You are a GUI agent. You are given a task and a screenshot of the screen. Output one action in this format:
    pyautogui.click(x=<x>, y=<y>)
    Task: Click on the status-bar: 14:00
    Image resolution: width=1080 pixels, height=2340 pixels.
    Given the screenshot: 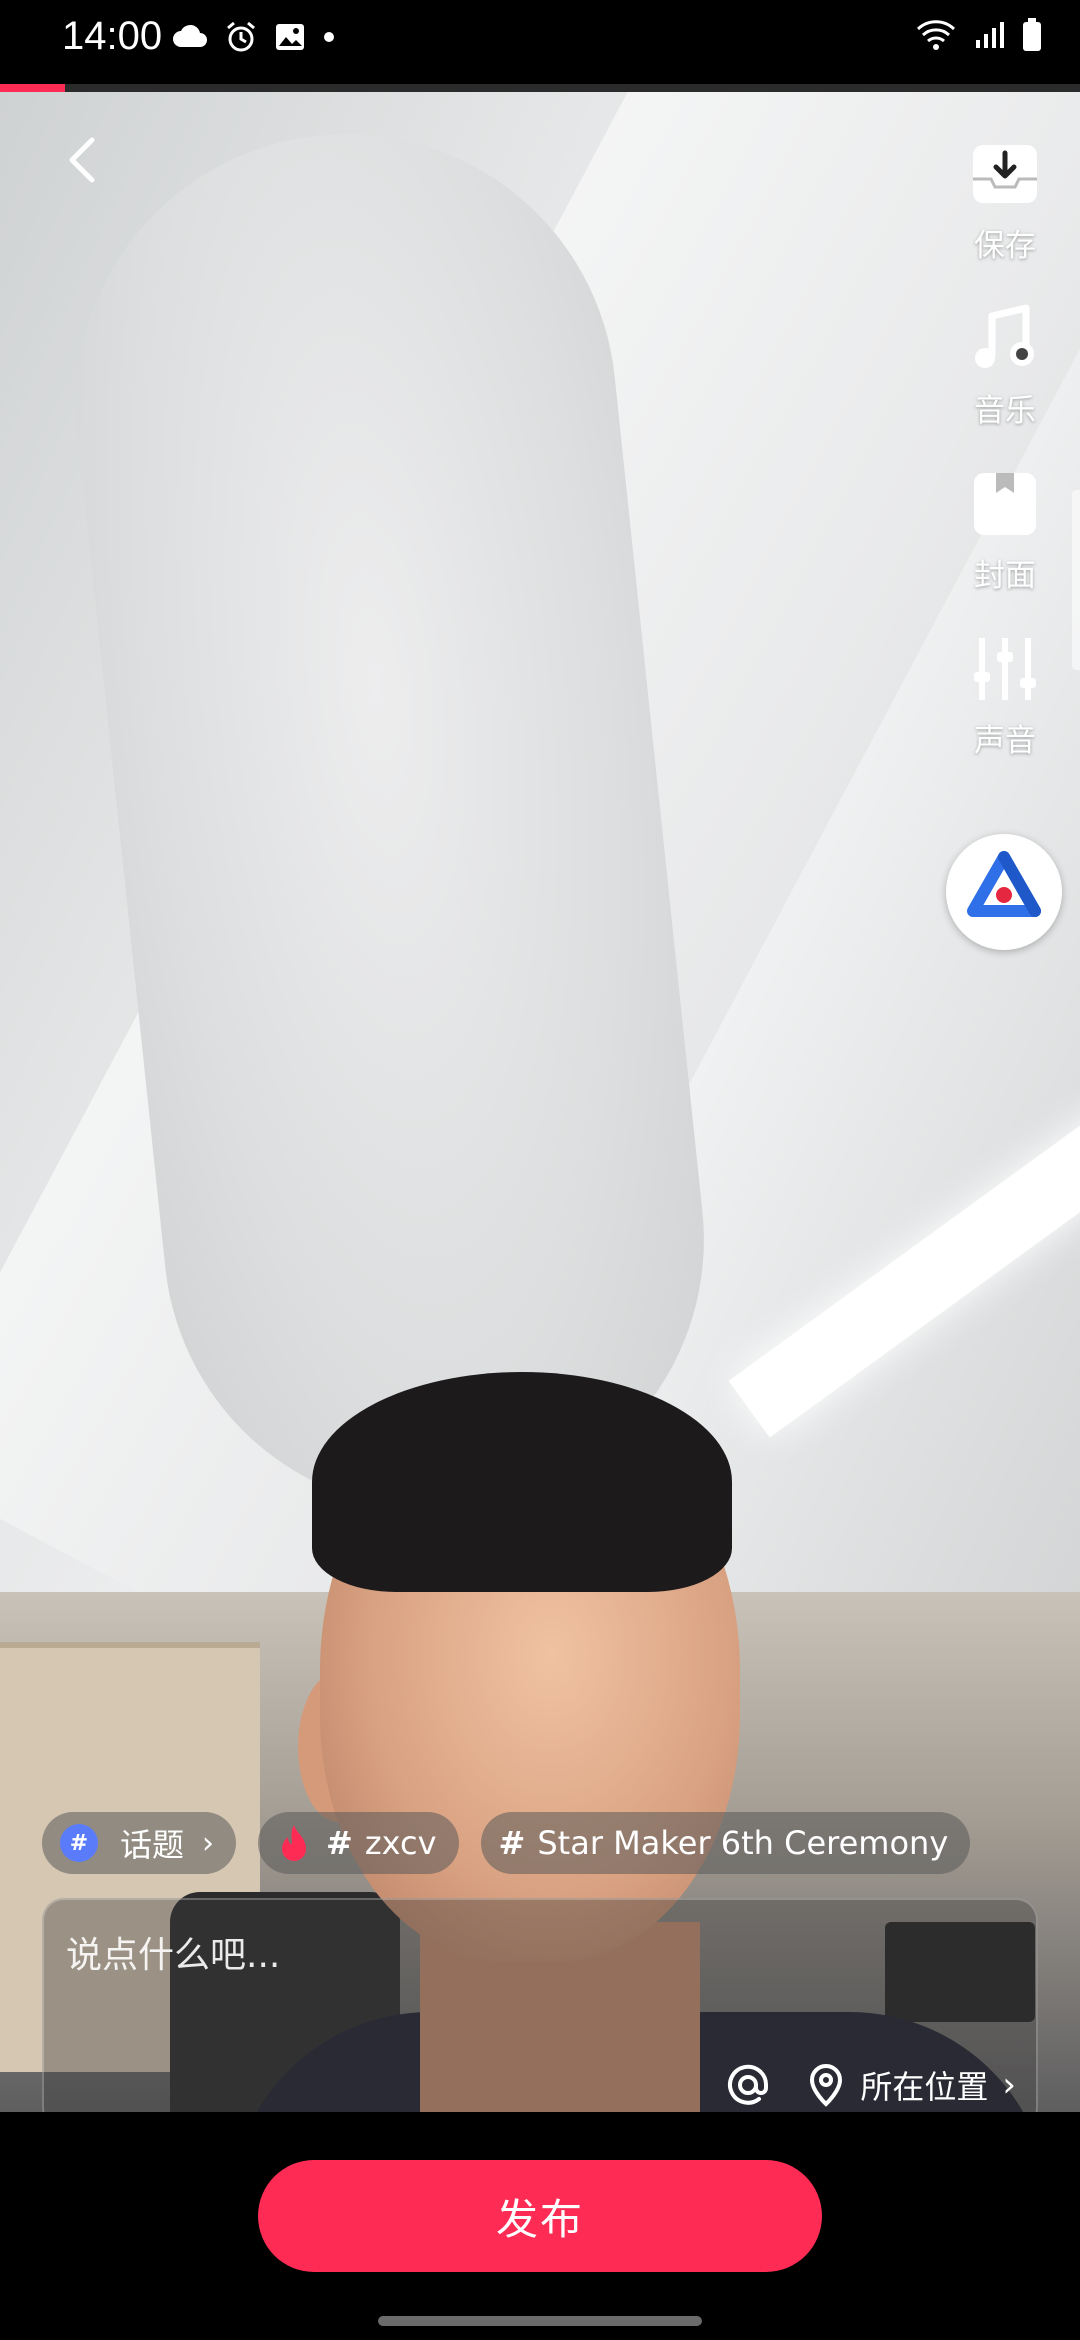 What is the action you would take?
    pyautogui.click(x=540, y=40)
    